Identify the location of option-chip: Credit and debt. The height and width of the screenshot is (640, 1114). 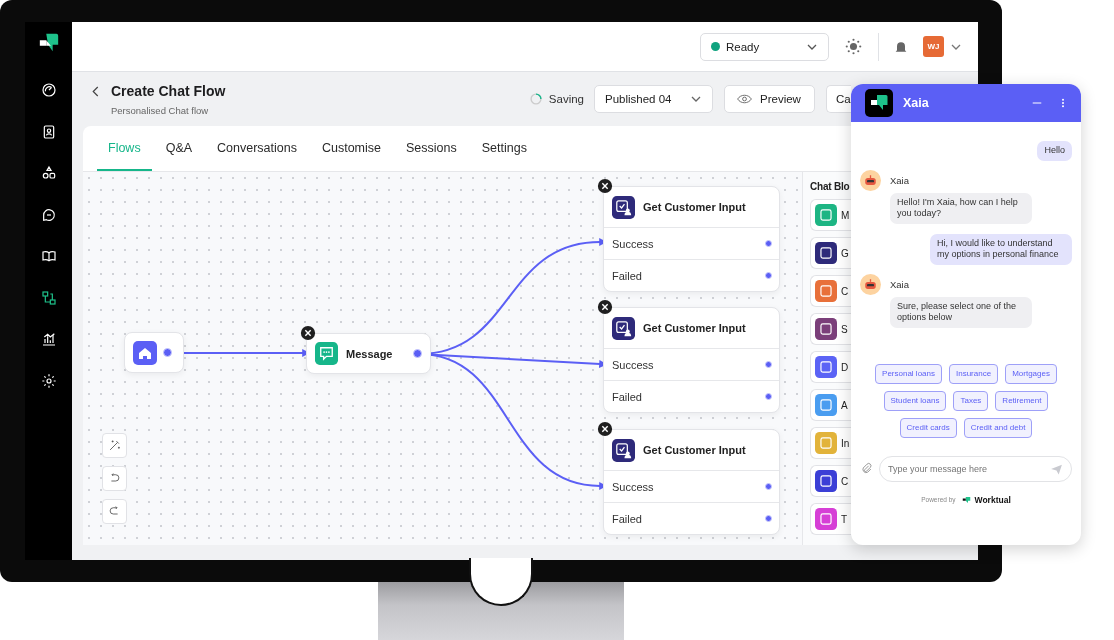
(998, 427).